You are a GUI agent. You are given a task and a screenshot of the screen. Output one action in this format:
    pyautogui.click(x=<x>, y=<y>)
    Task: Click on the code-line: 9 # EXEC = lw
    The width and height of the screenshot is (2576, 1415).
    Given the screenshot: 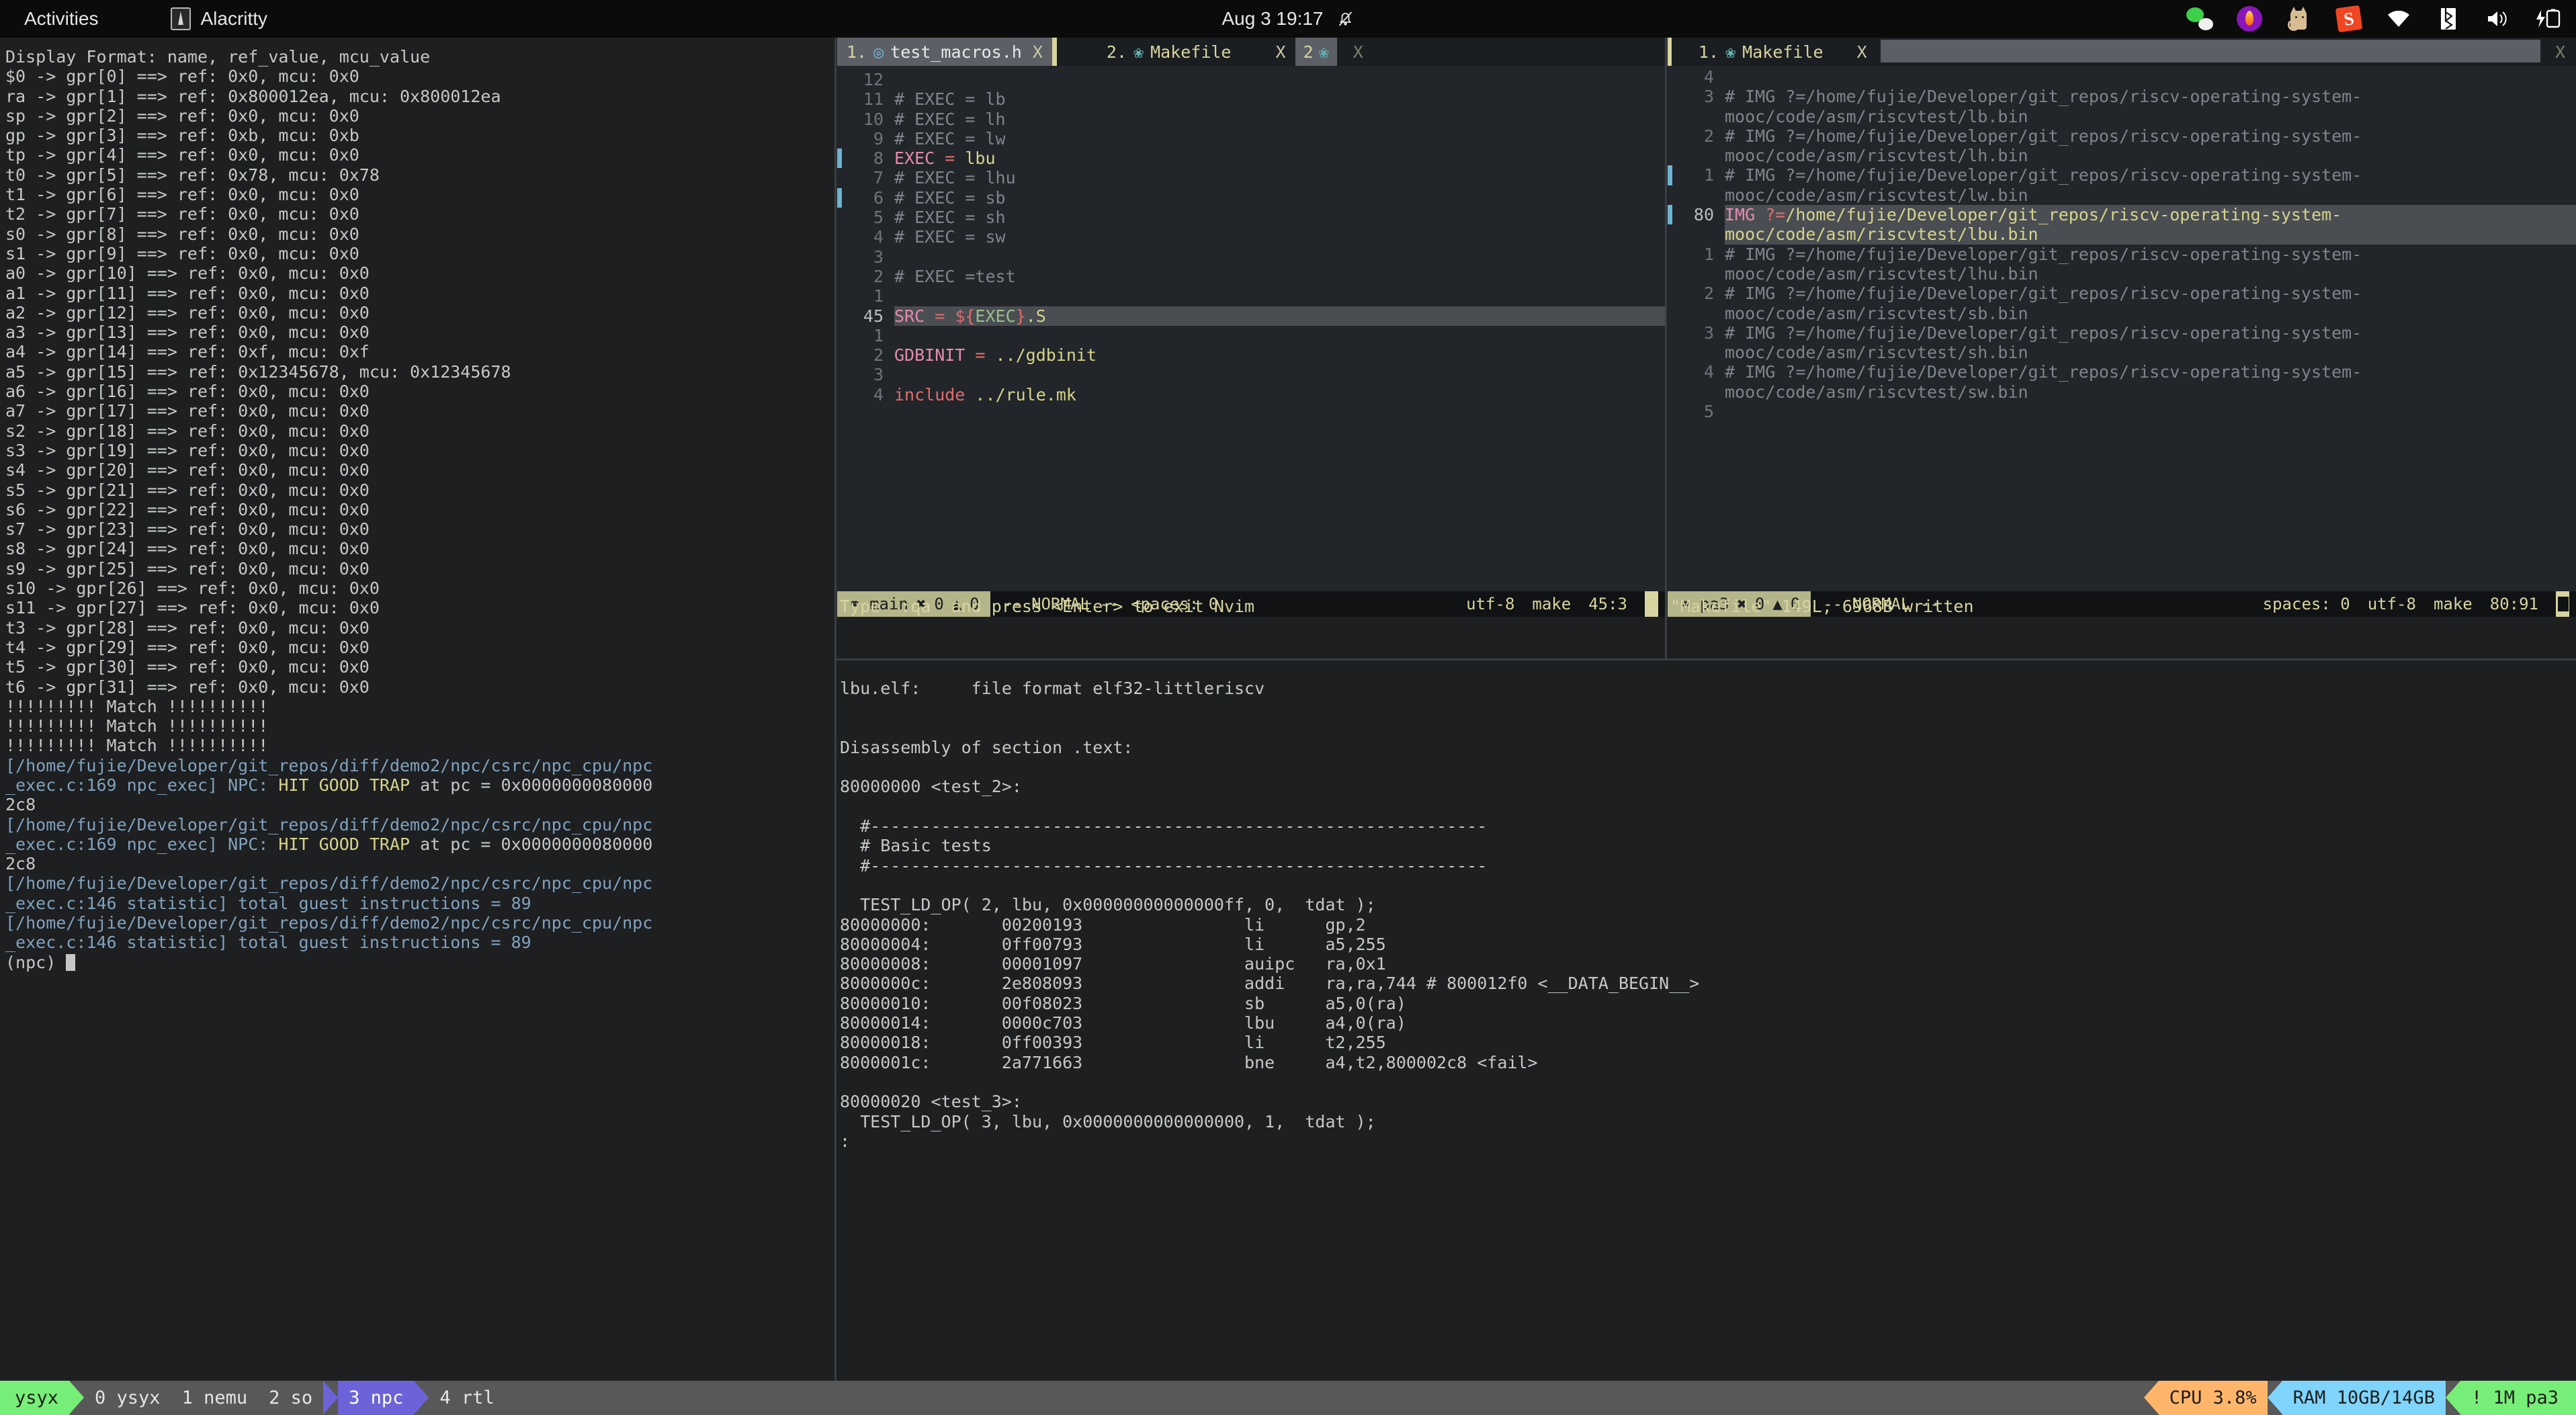 What is the action you would take?
    pyautogui.click(x=1251, y=138)
    